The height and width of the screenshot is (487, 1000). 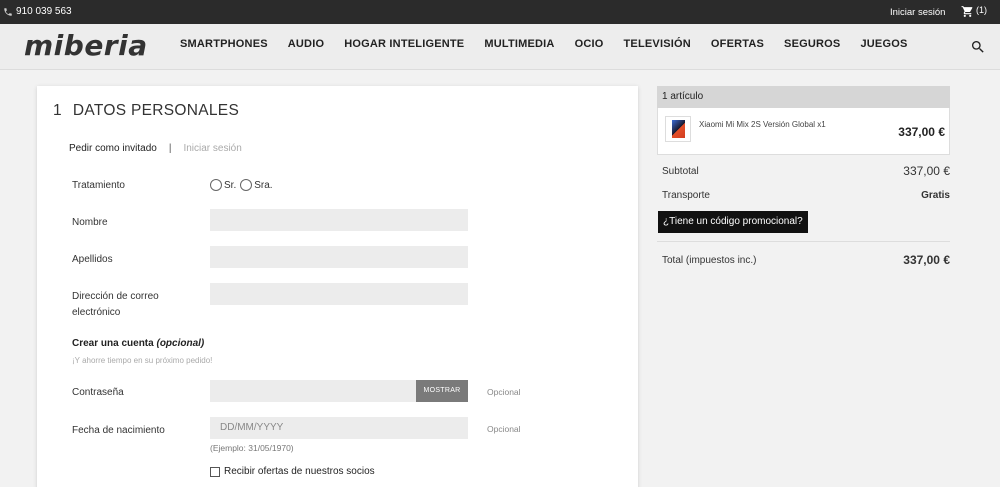 I want to click on step-title: 1 DATOS PERSONALES, so click(x=146, y=111).